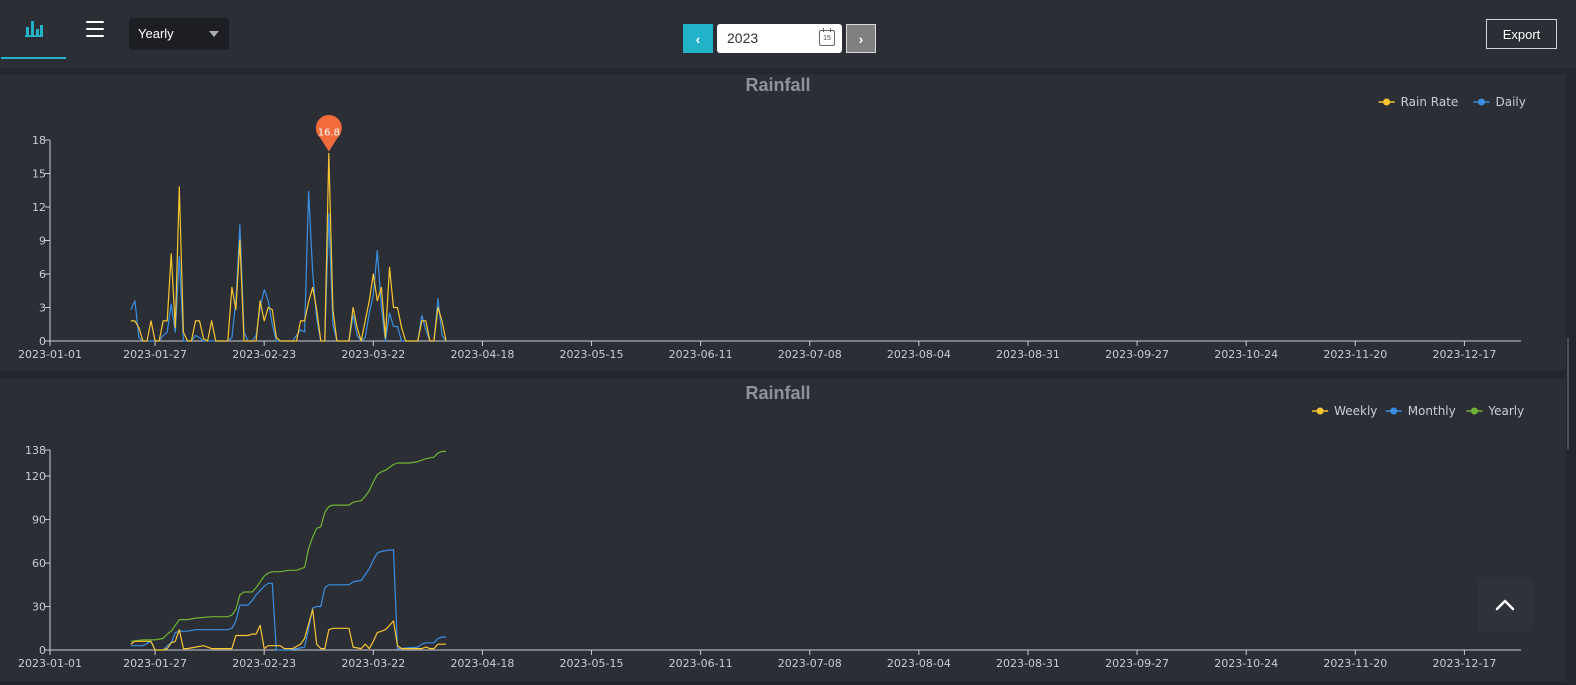 This screenshot has height=685, width=1576. I want to click on next-year-button: ›, so click(861, 38).